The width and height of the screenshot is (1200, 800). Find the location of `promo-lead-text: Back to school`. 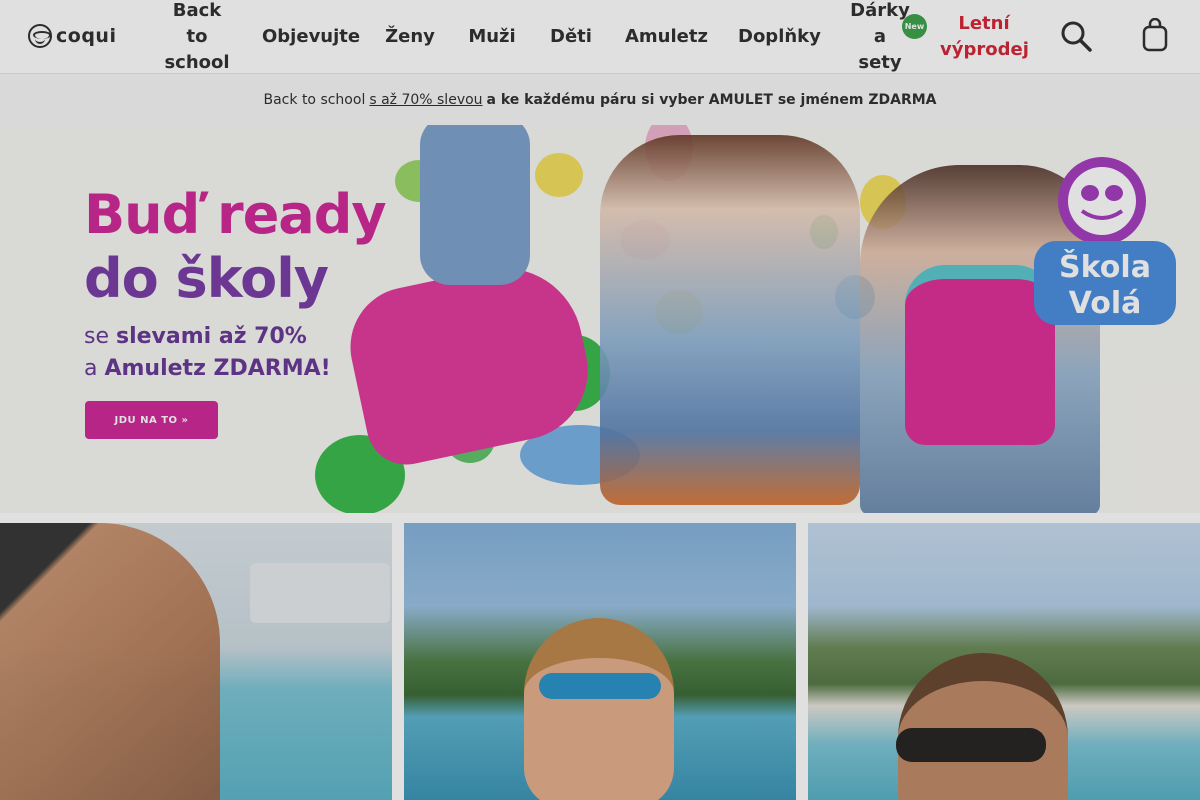

promo-lead-text: Back to school is located at coordinates (314, 99).